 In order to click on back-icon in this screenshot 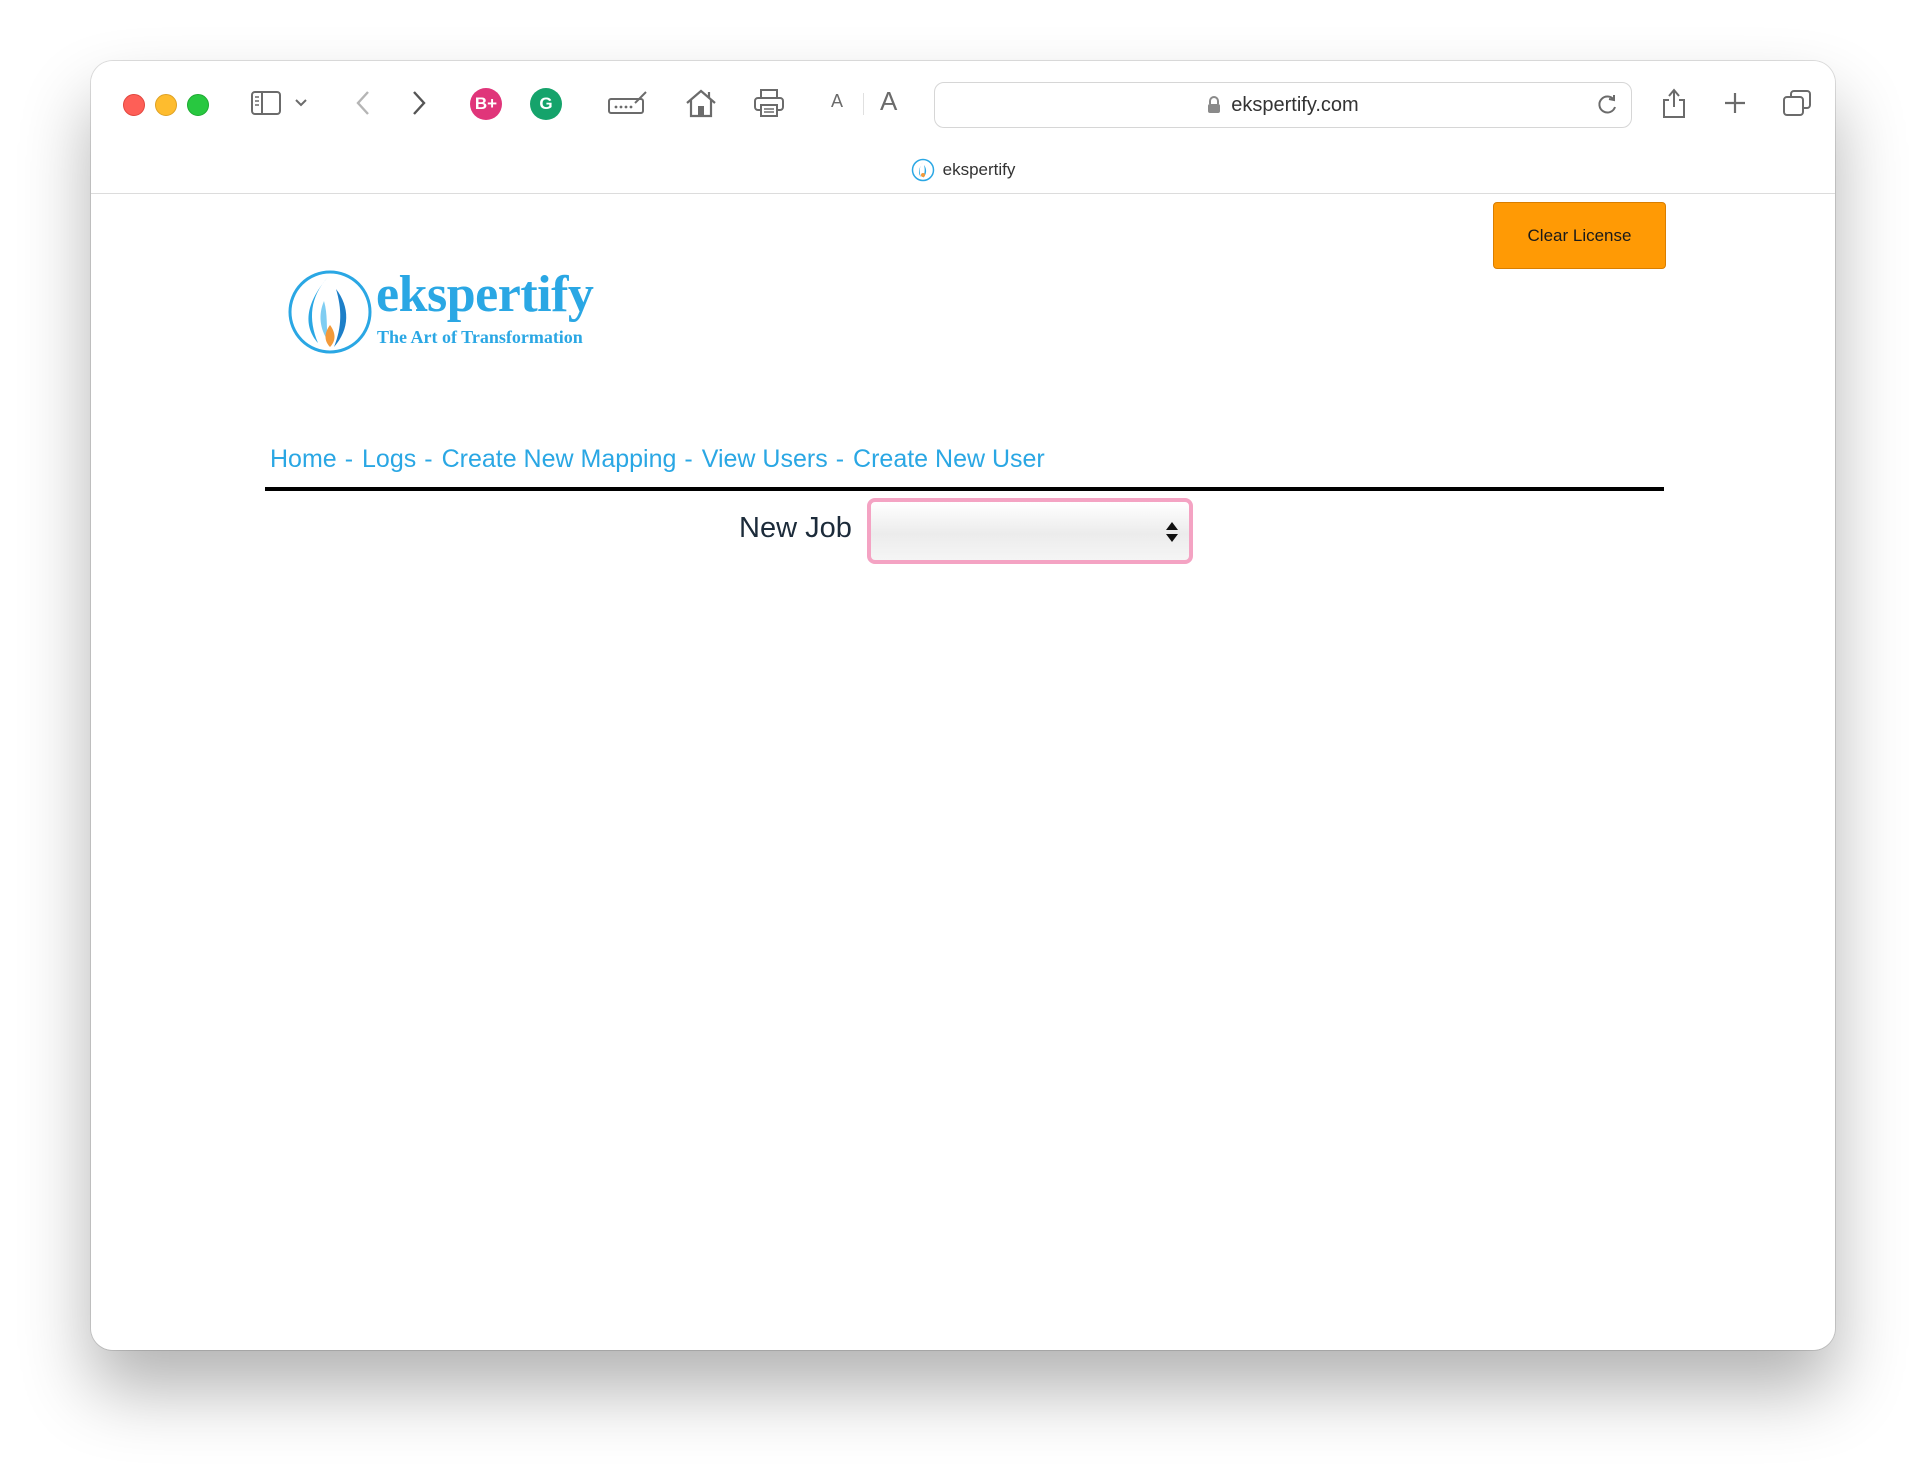, I will do `click(363, 103)`.